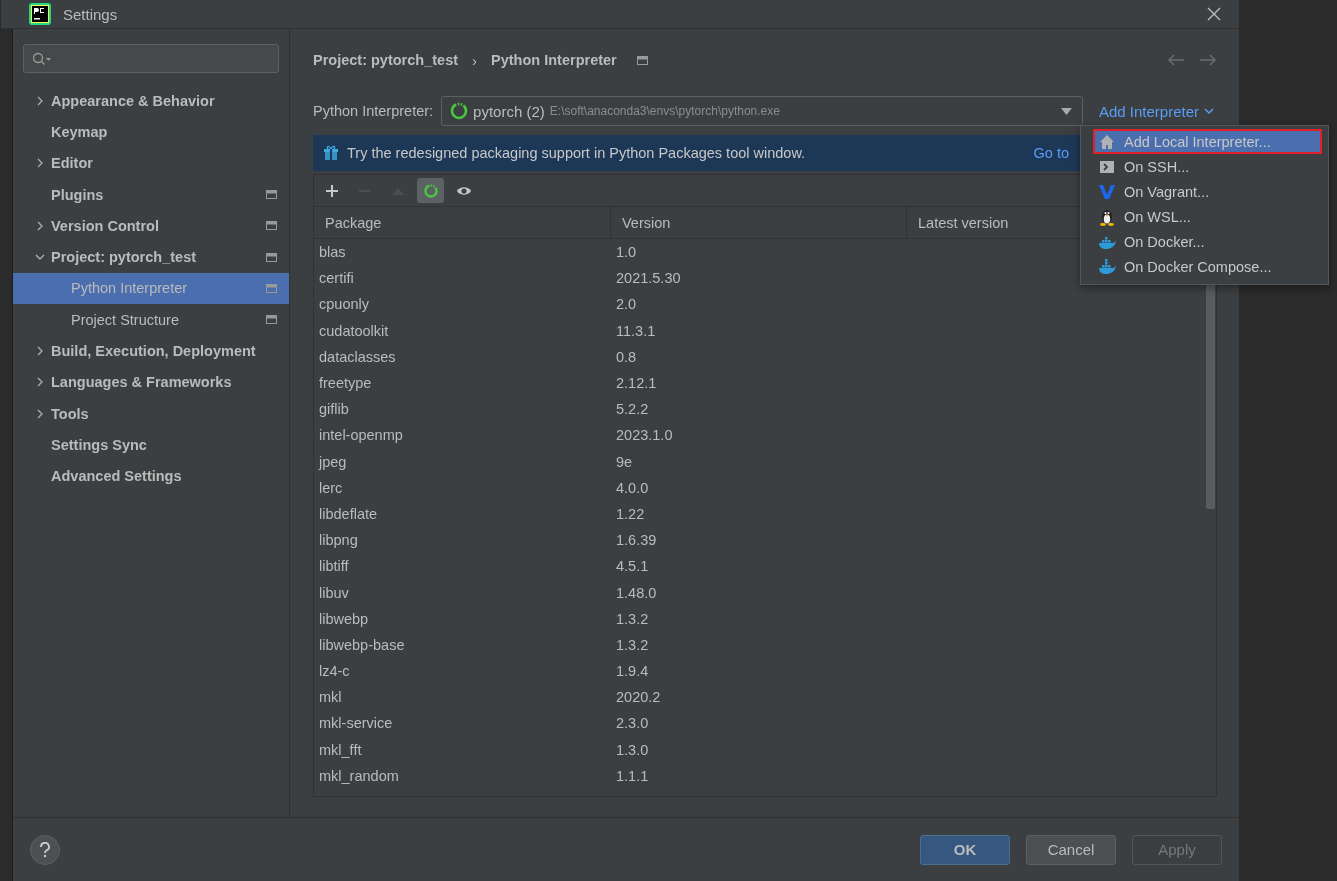 The width and height of the screenshot is (1337, 881). Describe the element at coordinates (151, 194) in the screenshot. I see `sidebar-item: Plugins` at that location.